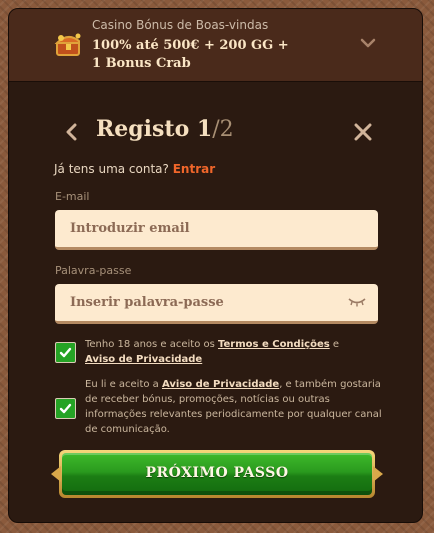 Image resolution: width=434 pixels, height=533 pixels. Describe the element at coordinates (72, 196) in the screenshot. I see `email-label: E-mail` at that location.